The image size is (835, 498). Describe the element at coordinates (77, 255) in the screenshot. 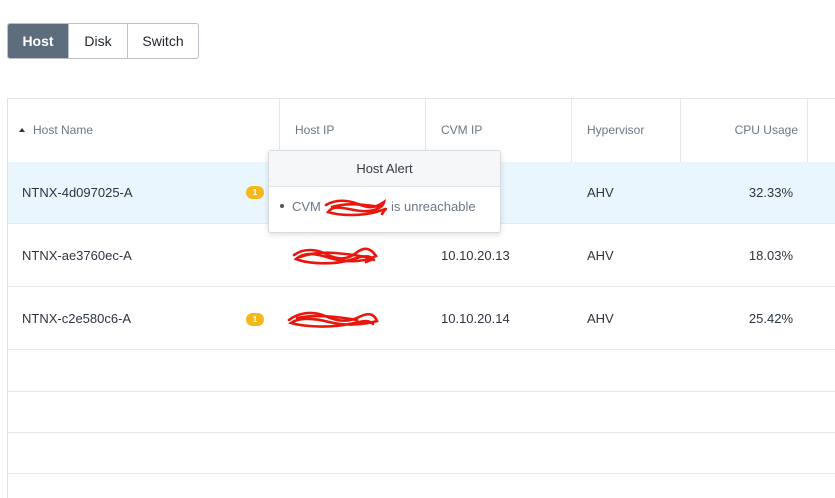

I see `host-name-cell: NTNX-ae3760ec-A` at that location.